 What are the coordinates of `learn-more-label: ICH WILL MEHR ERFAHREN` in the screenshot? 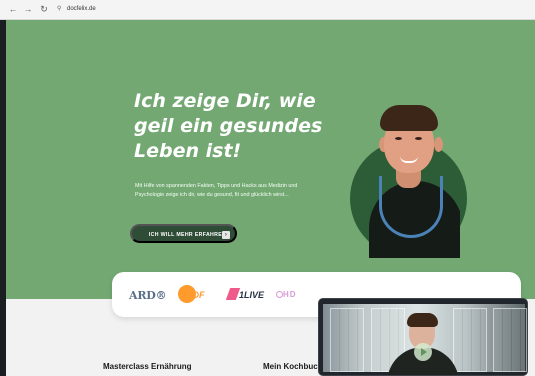 It's located at (187, 235).